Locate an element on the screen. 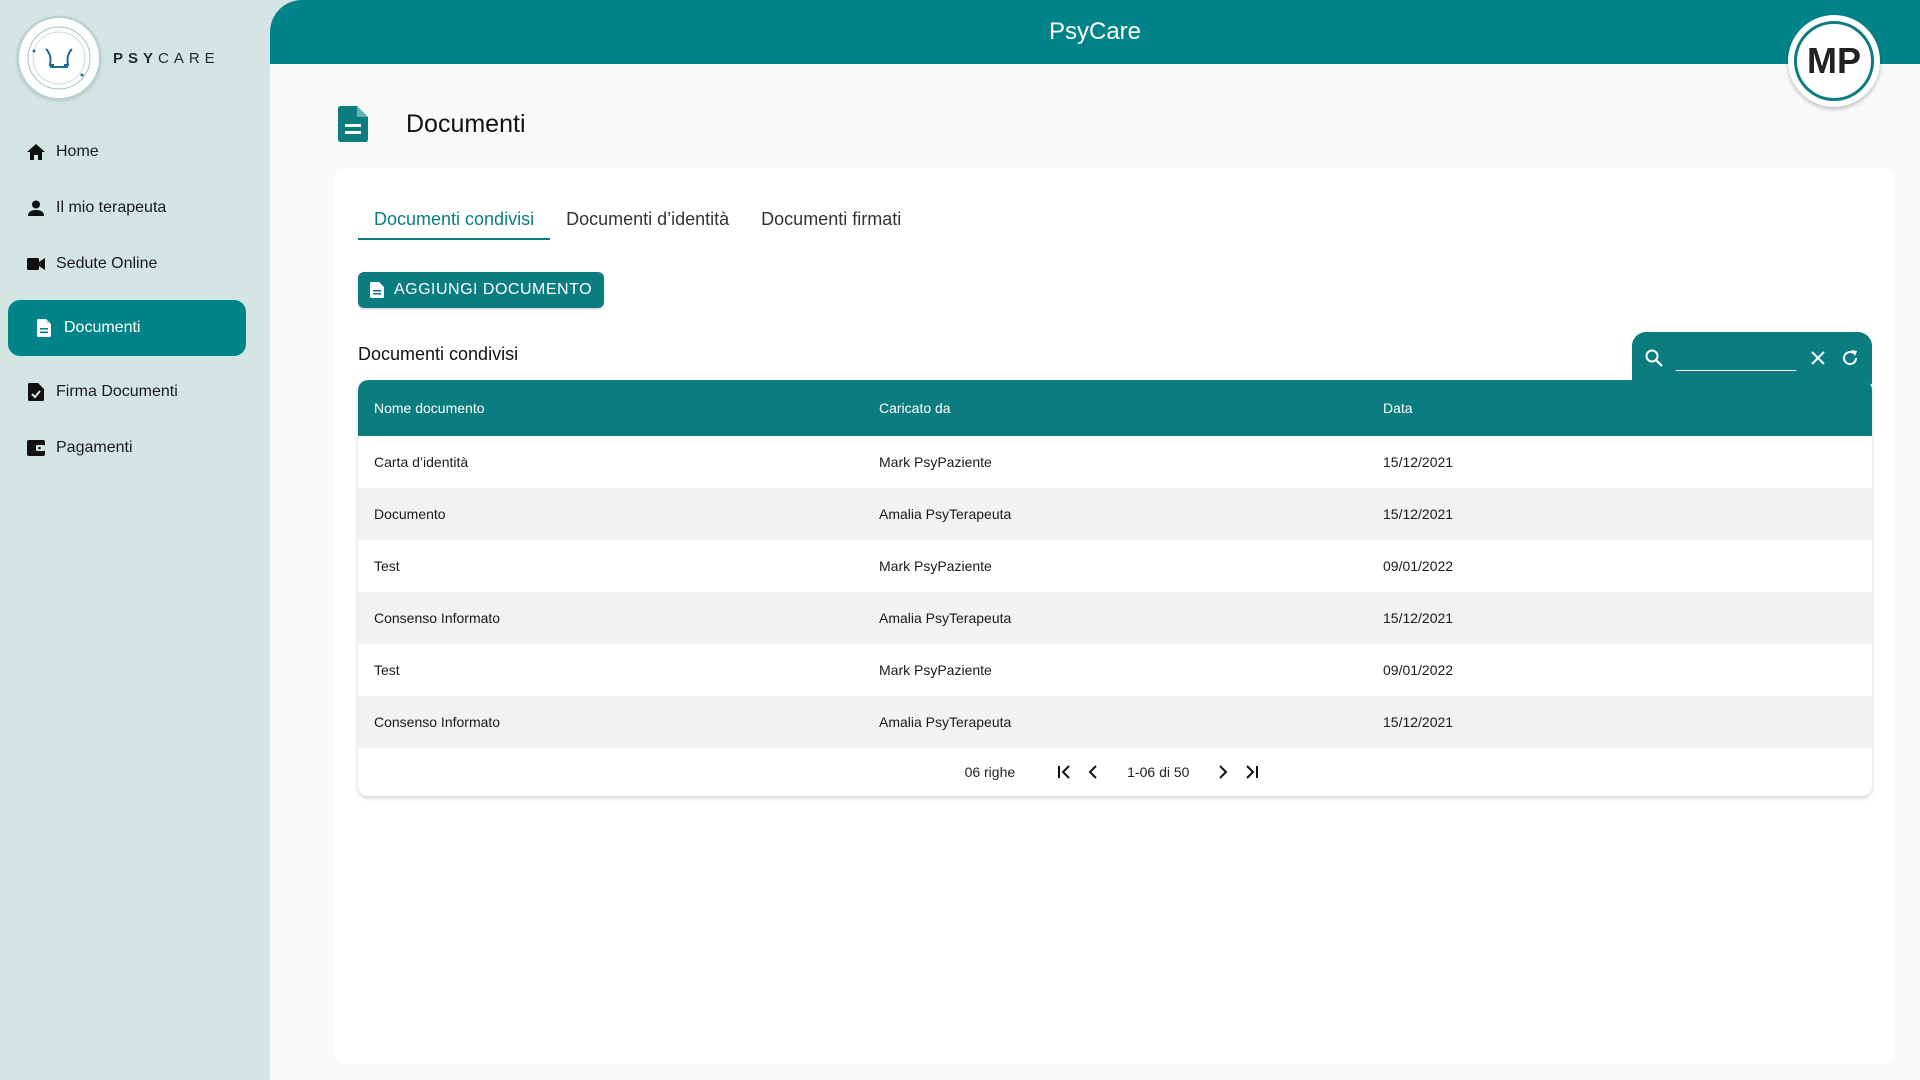 This screenshot has width=1920, height=1080. page-range: 1-06 di 50 is located at coordinates (1158, 772).